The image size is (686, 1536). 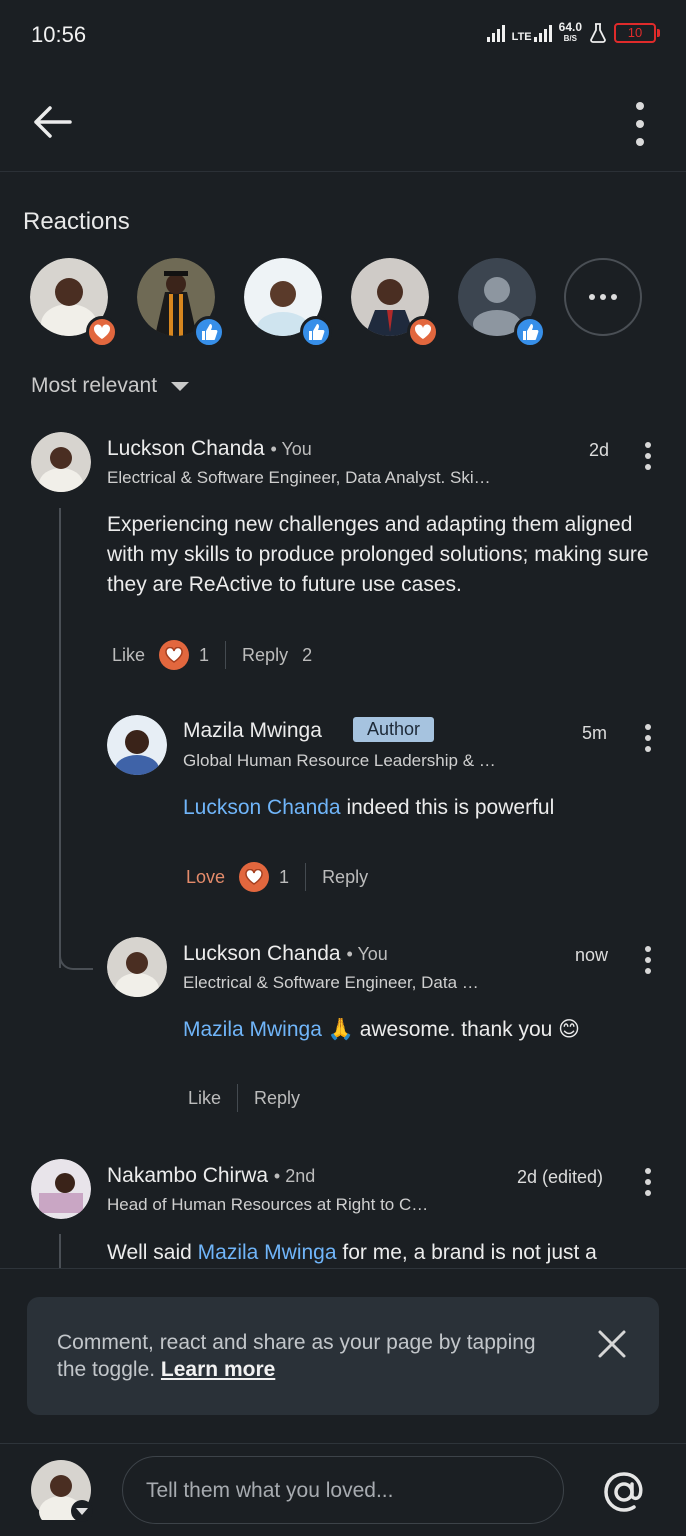 What do you see at coordinates (59, 34) in the screenshot?
I see `status-time: 10:56` at bounding box center [59, 34].